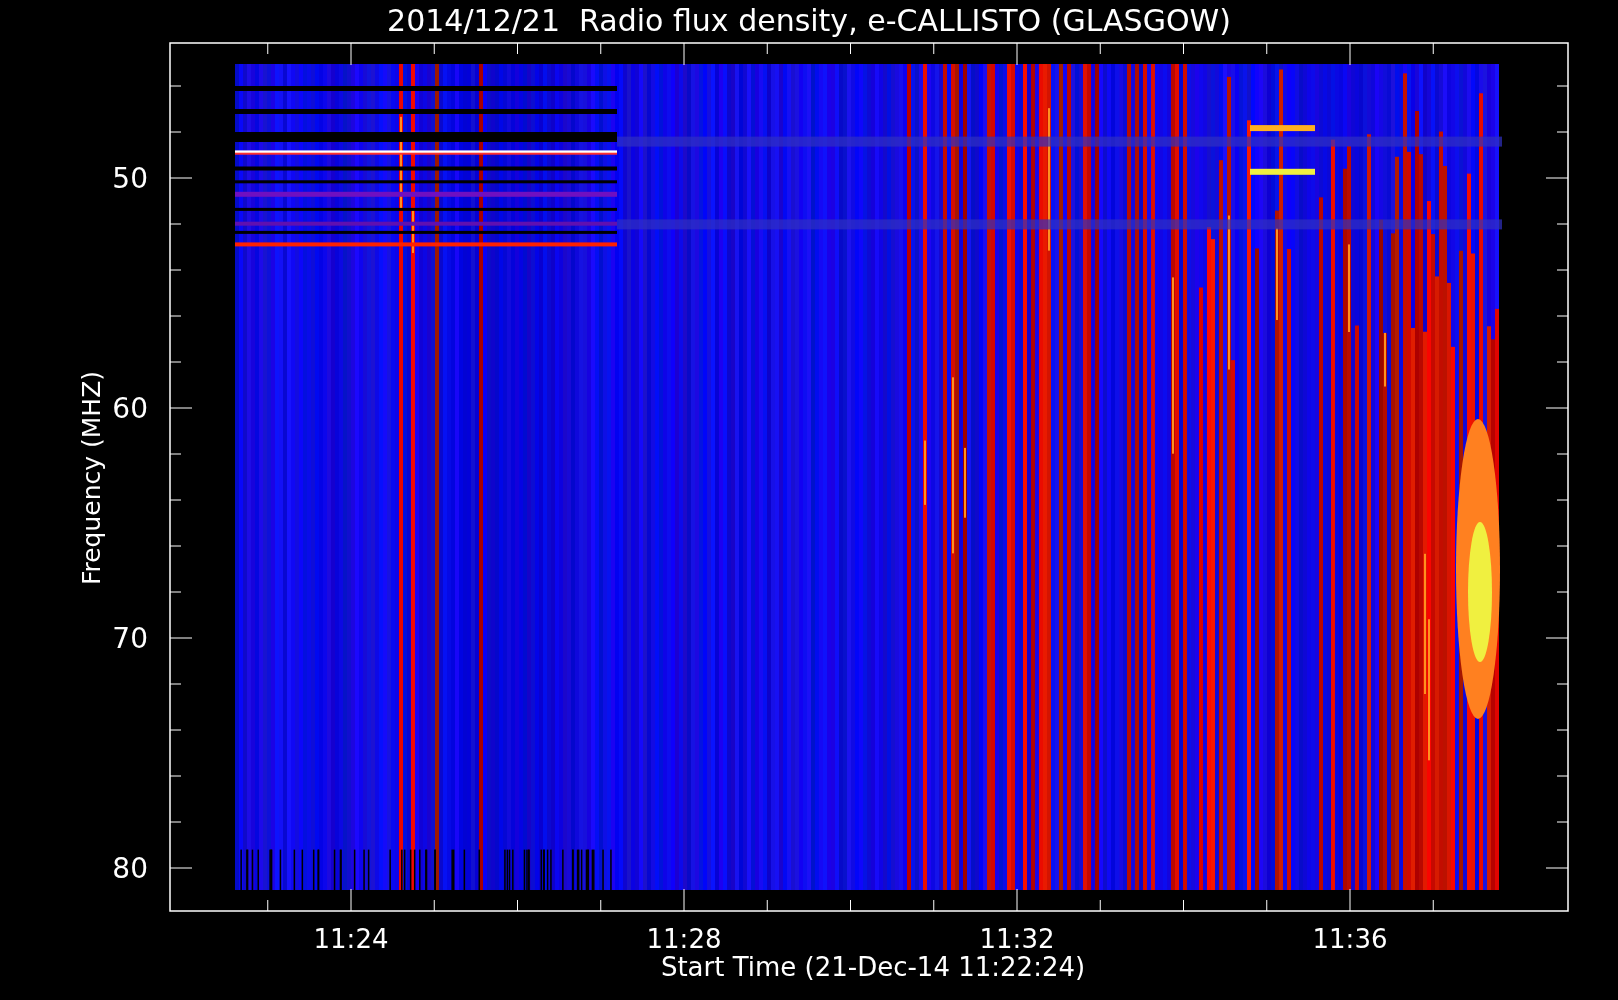 This screenshot has height=1000, width=1618. Describe the element at coordinates (351, 939) in the screenshot. I see `x-tick-label: 11:24` at that location.